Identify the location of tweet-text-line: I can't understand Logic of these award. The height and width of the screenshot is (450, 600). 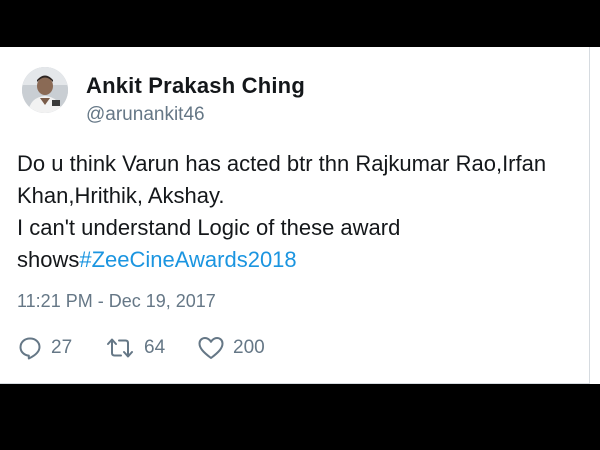
(209, 227).